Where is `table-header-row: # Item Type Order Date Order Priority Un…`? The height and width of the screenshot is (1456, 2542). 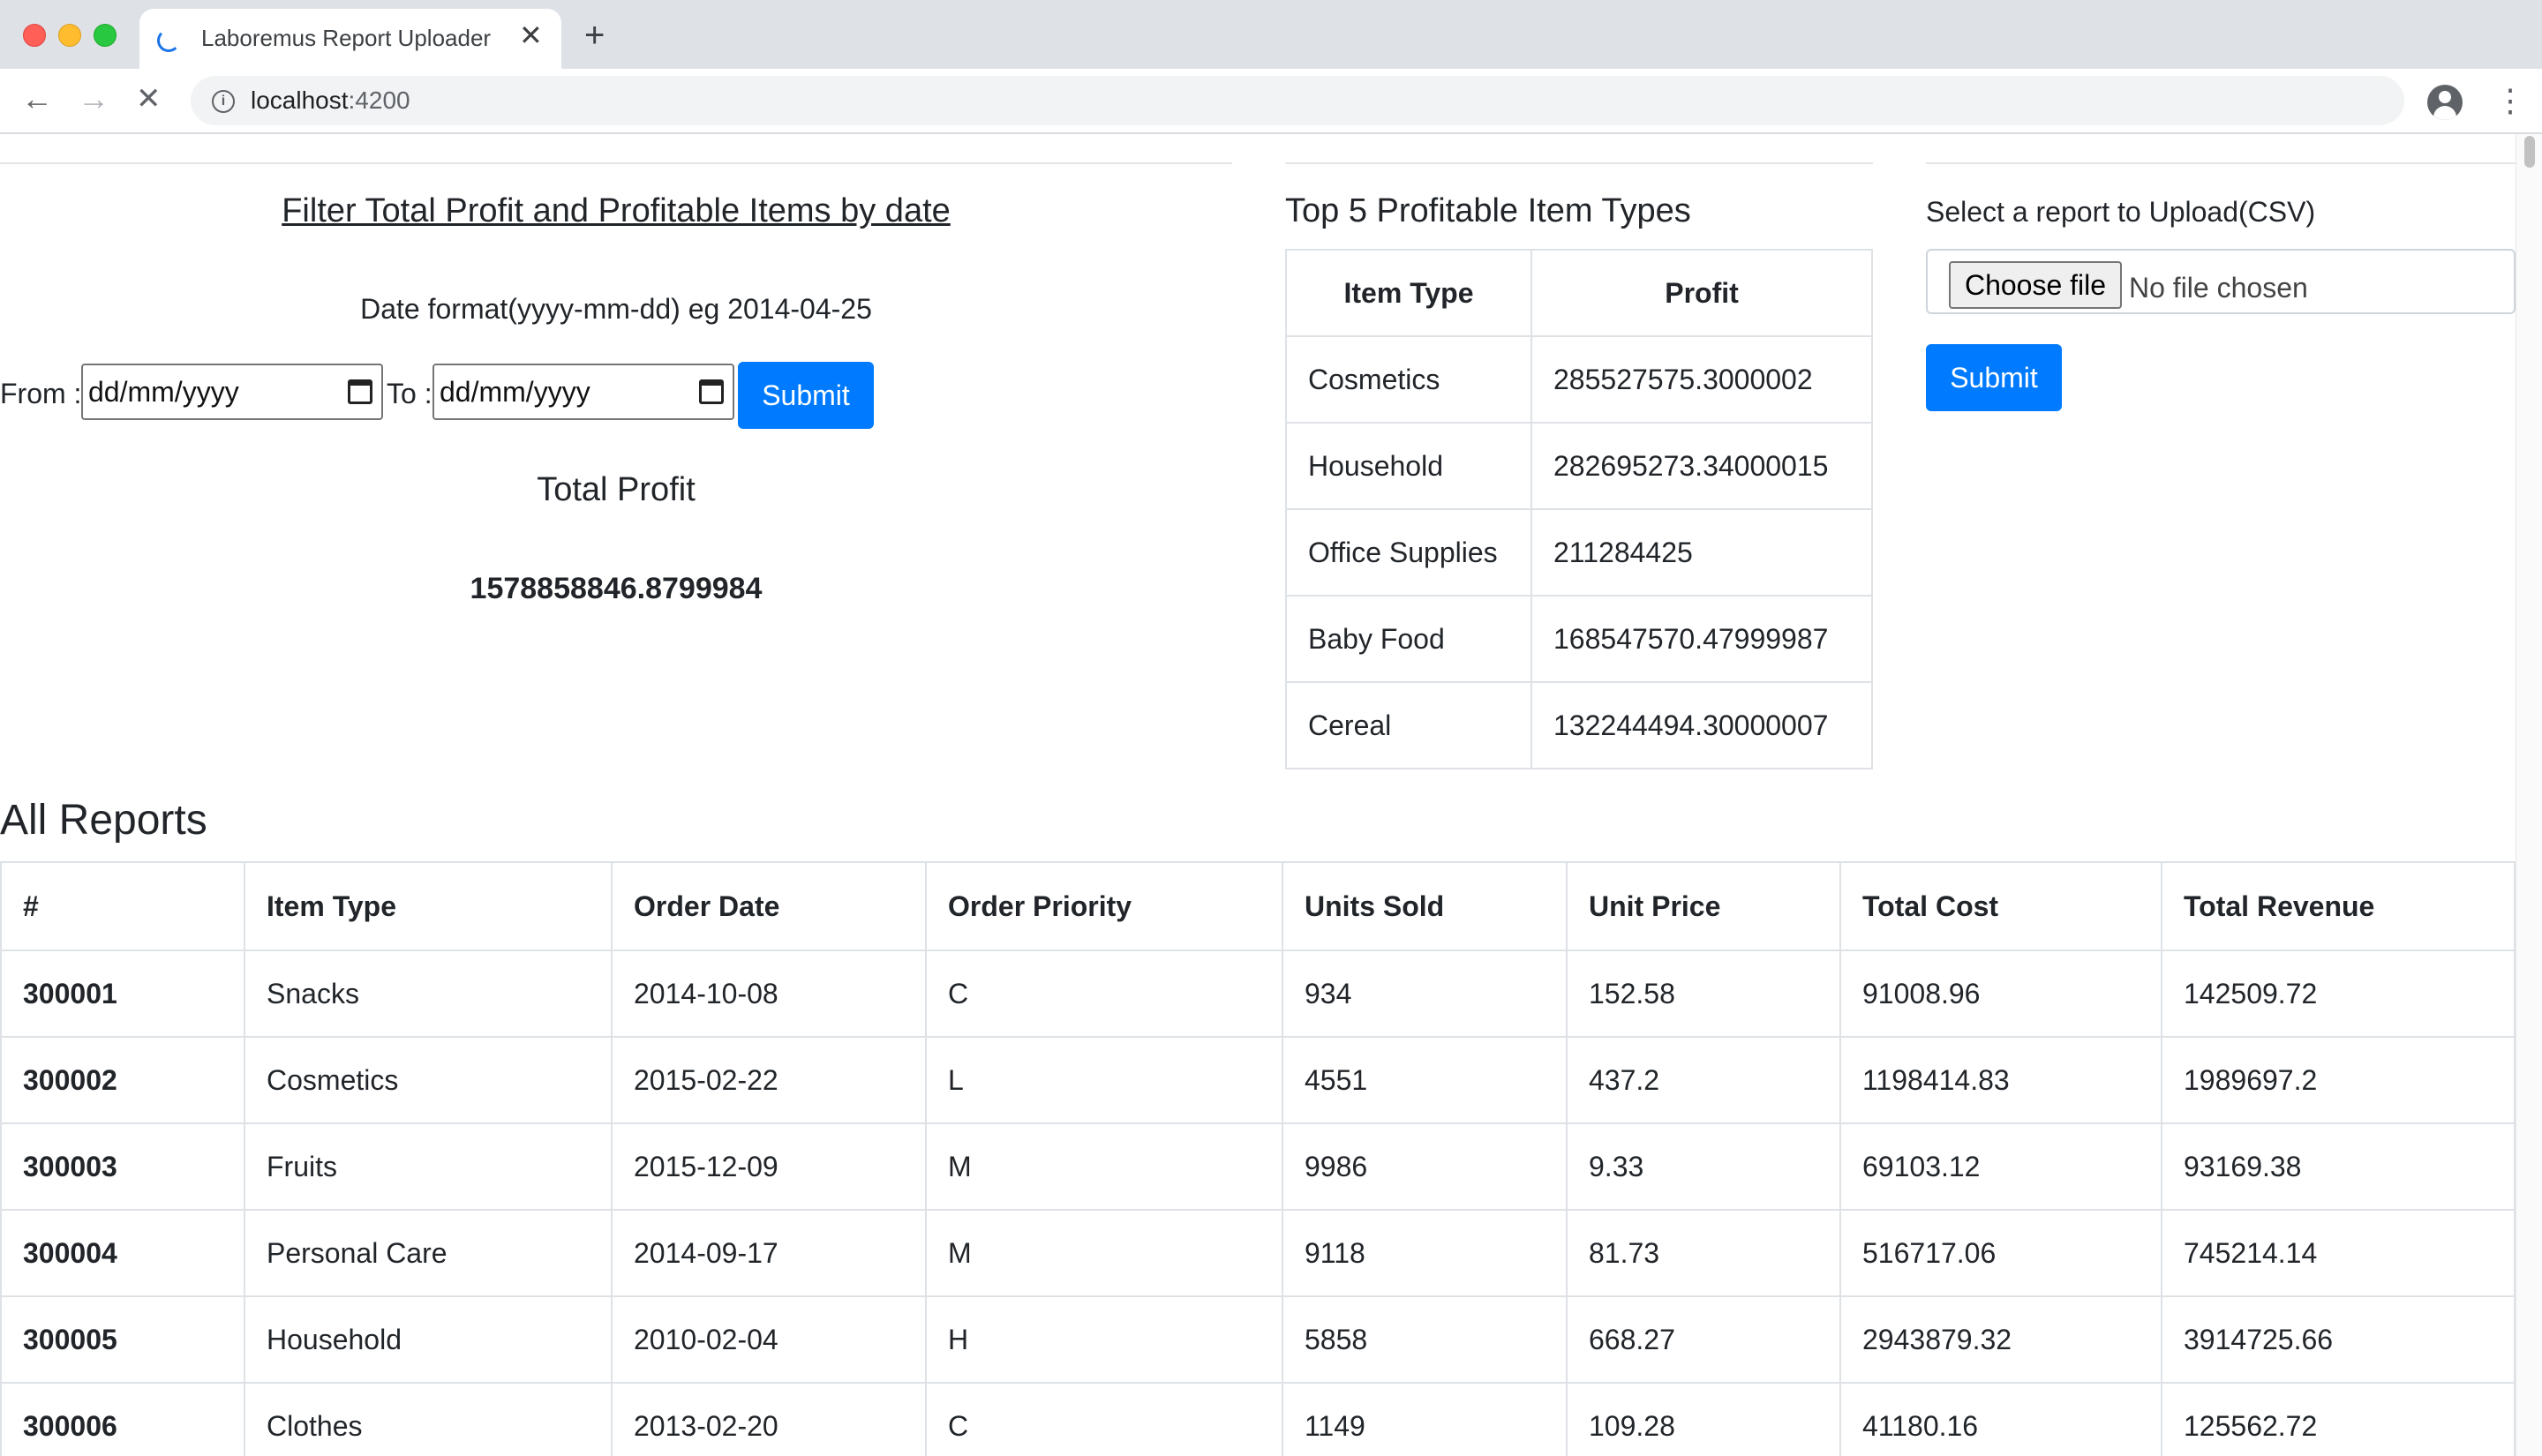 table-header-row: # Item Type Order Date Order Priority Un… is located at coordinates (1258, 906).